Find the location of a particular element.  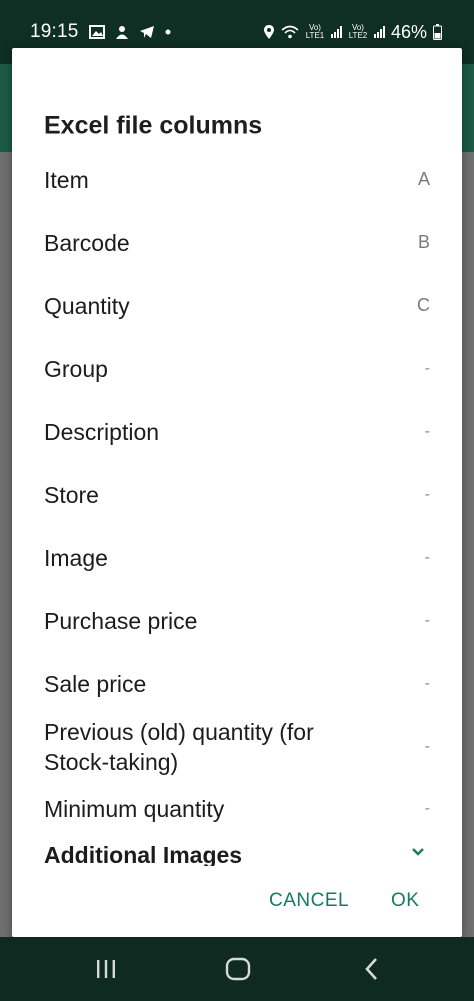

column-letter: A is located at coordinates (423, 179).